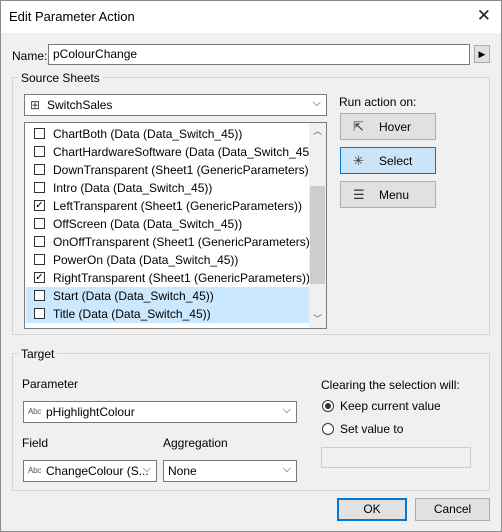  What do you see at coordinates (396, 457) in the screenshot?
I see `set-value-input` at bounding box center [396, 457].